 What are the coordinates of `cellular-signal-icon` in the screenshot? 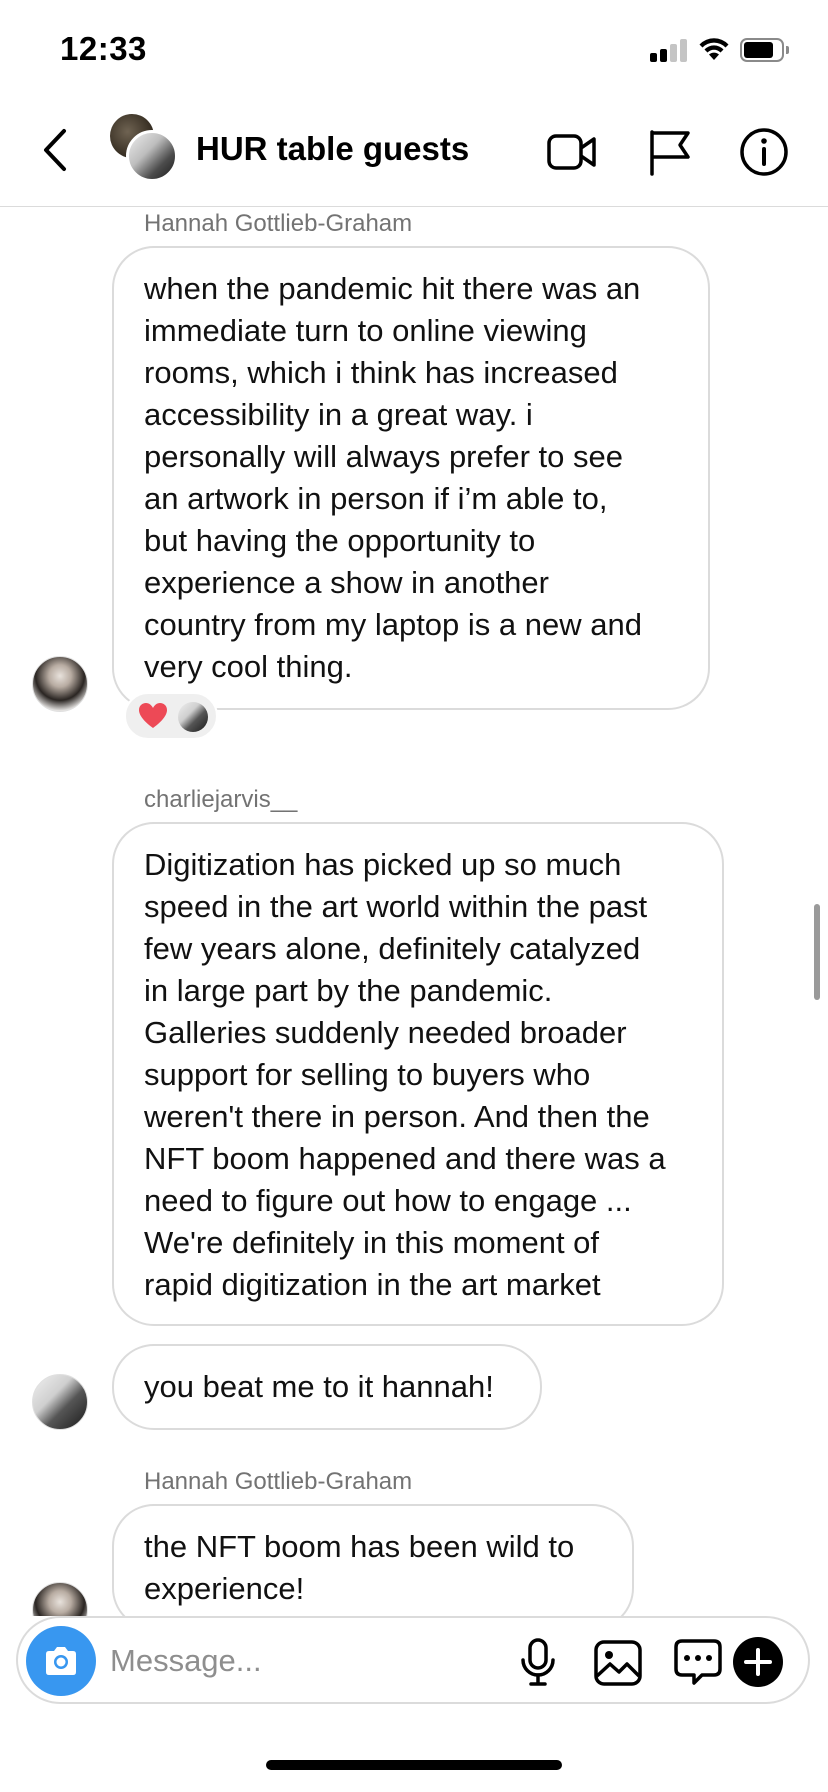 It's located at (670, 50).